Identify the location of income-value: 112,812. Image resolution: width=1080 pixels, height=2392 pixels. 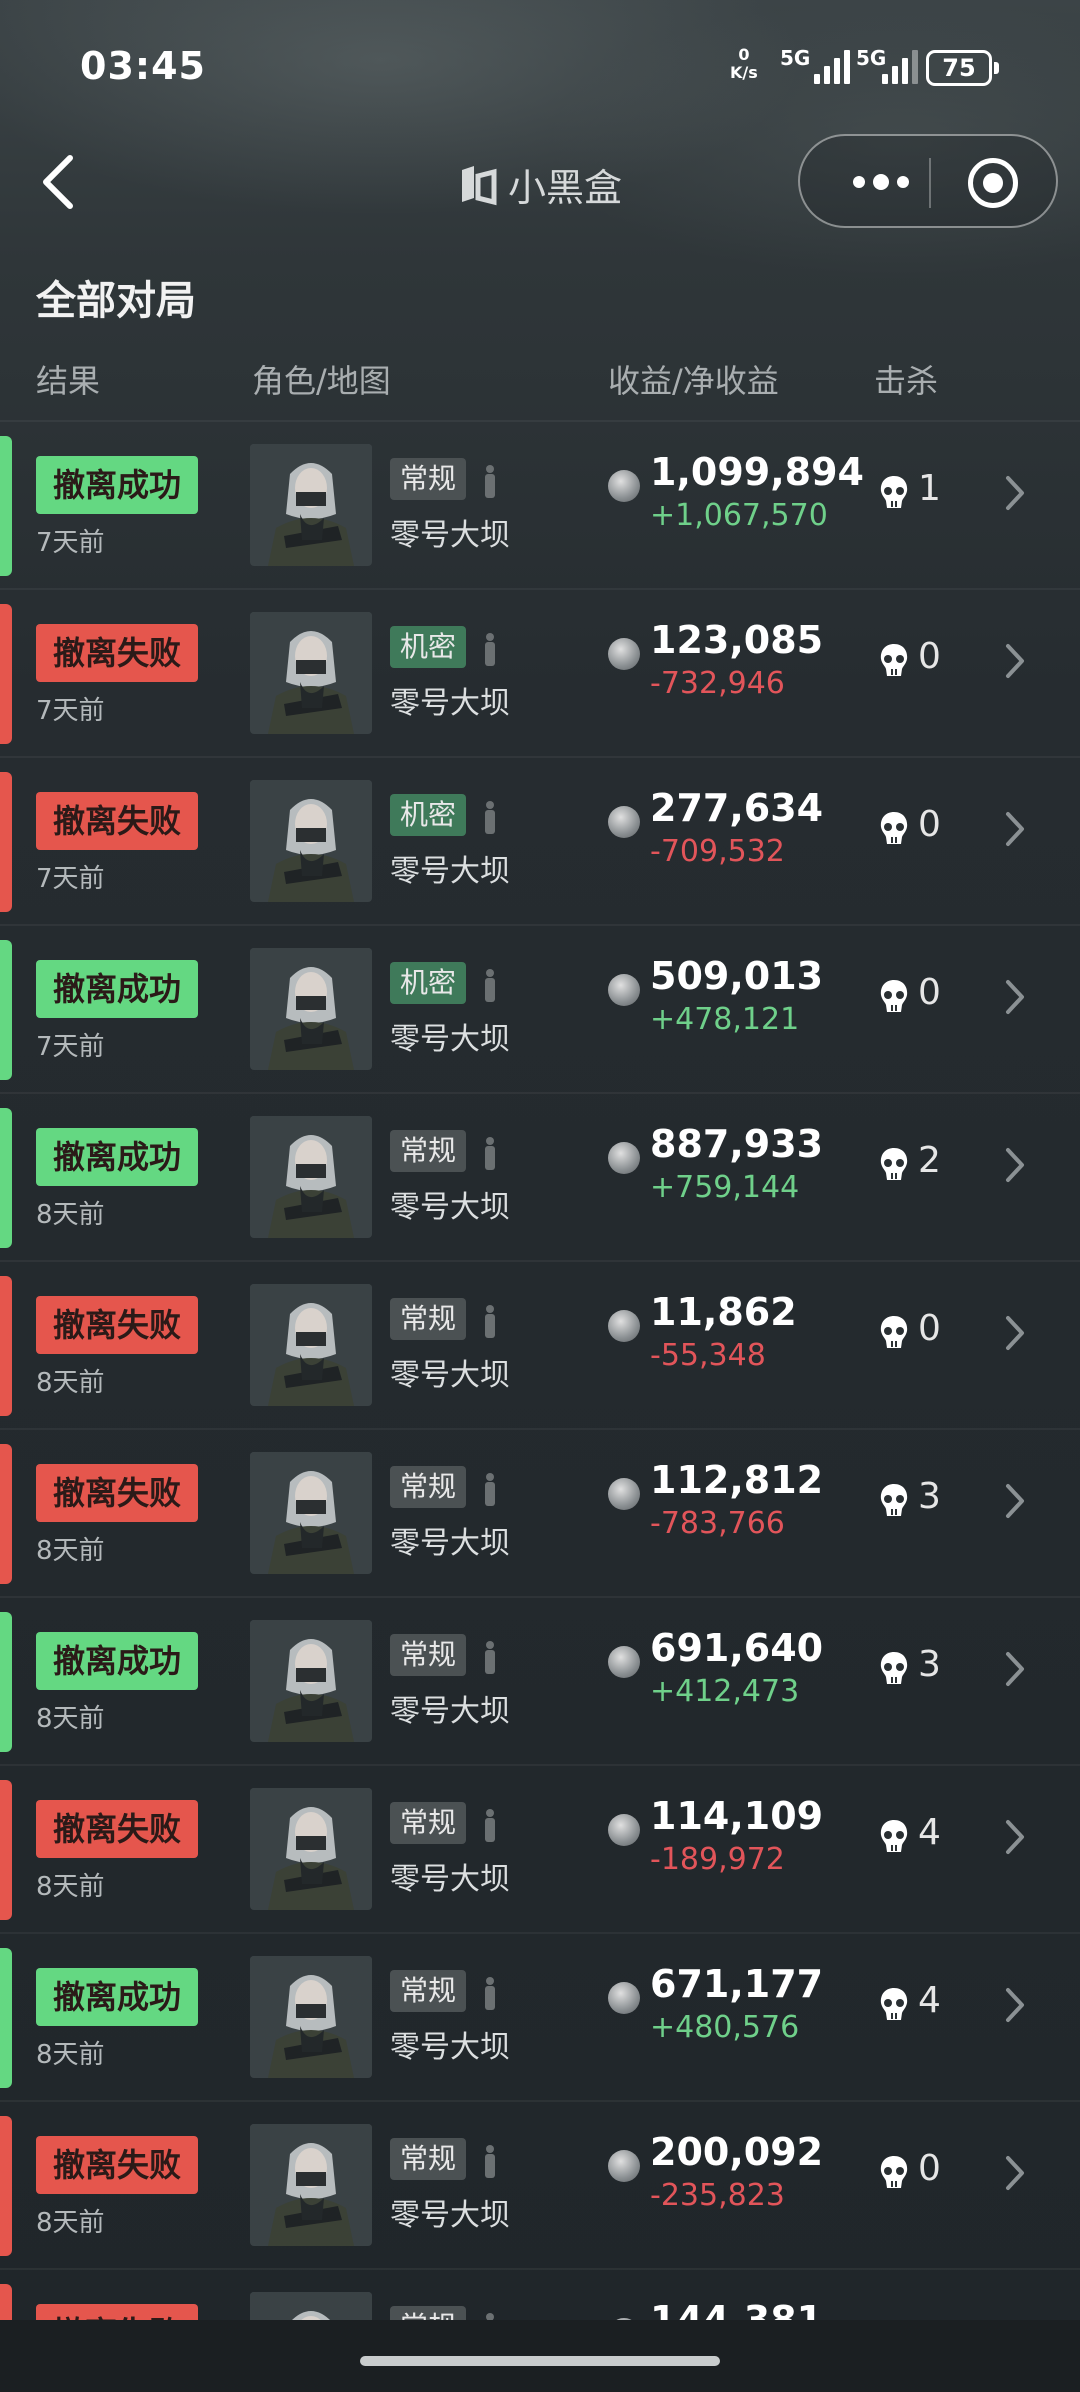
(737, 1480).